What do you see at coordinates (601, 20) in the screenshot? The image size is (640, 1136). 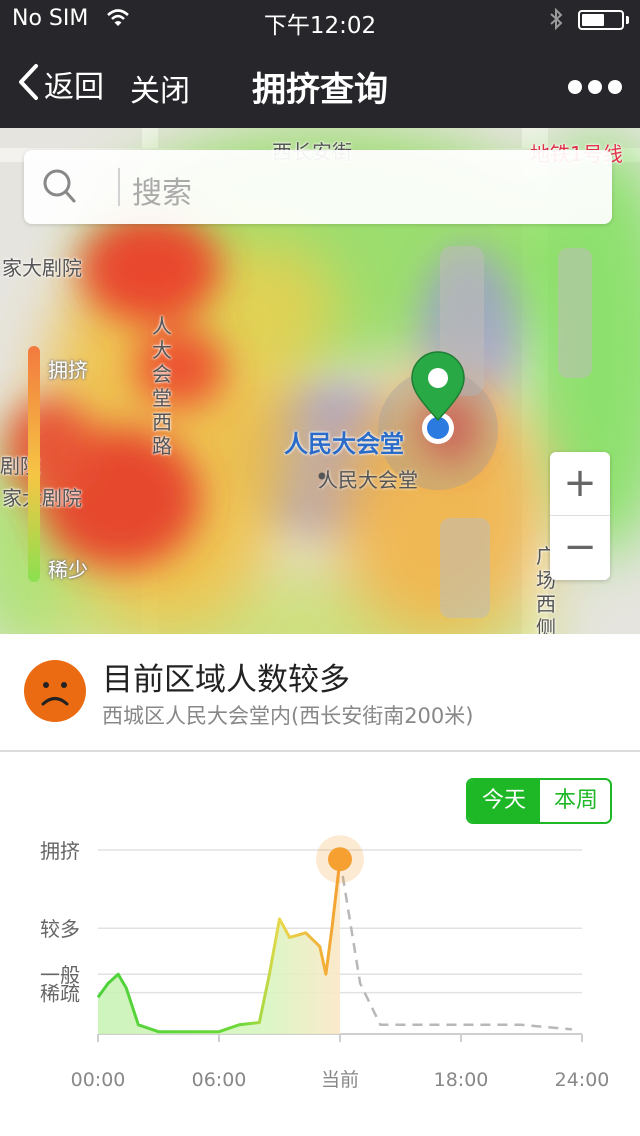 I see `battery-icon` at bounding box center [601, 20].